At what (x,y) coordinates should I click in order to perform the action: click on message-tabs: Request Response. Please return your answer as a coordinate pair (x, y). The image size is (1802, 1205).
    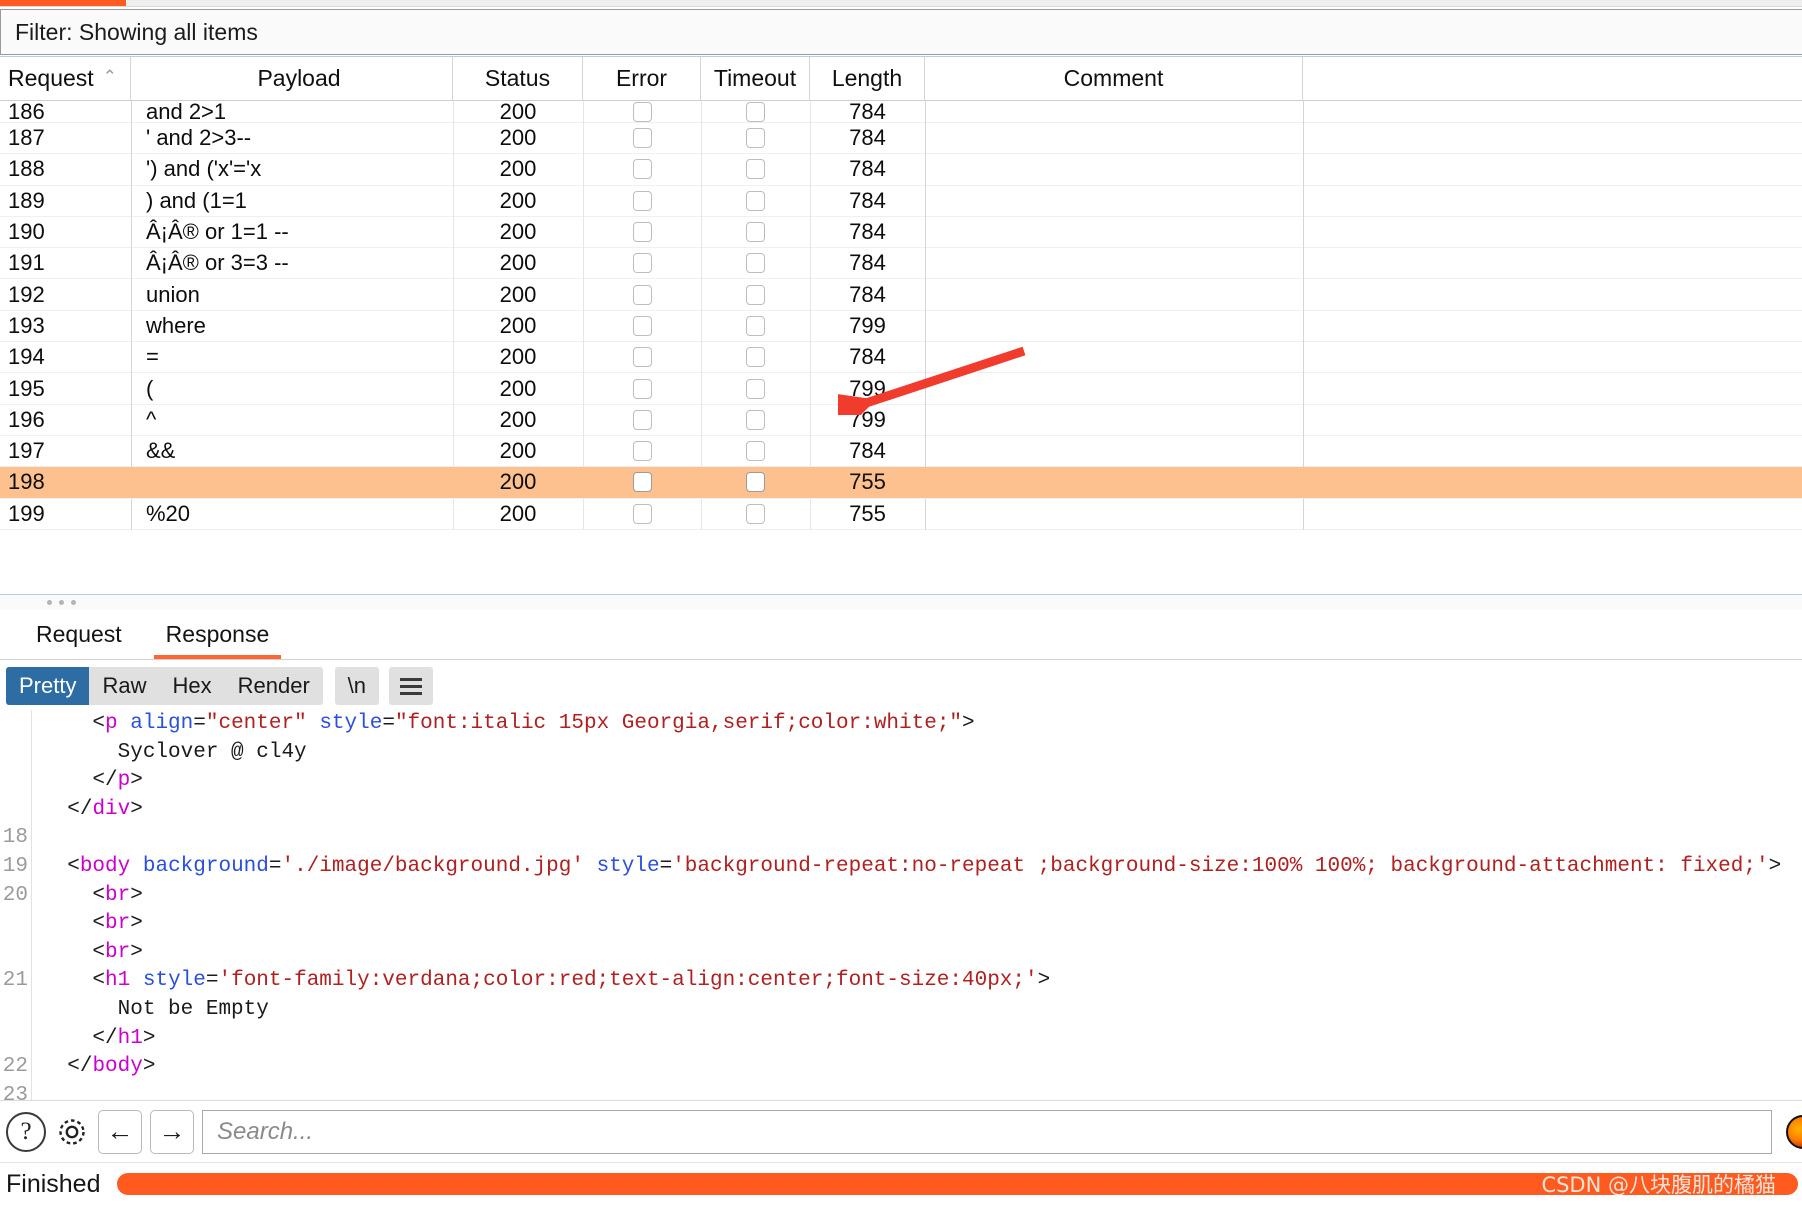
    Looking at the image, I should click on (901, 635).